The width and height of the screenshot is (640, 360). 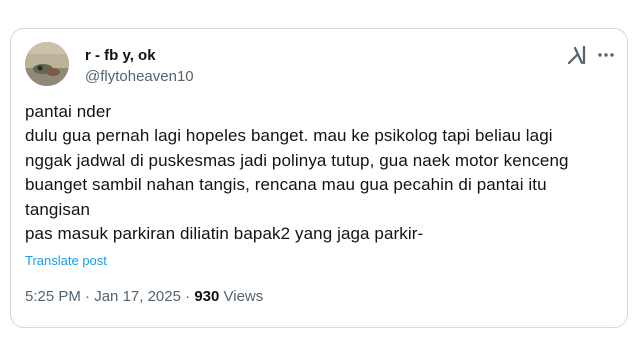 What do you see at coordinates (68, 111) in the screenshot?
I see `tweet-line: pantai nder` at bounding box center [68, 111].